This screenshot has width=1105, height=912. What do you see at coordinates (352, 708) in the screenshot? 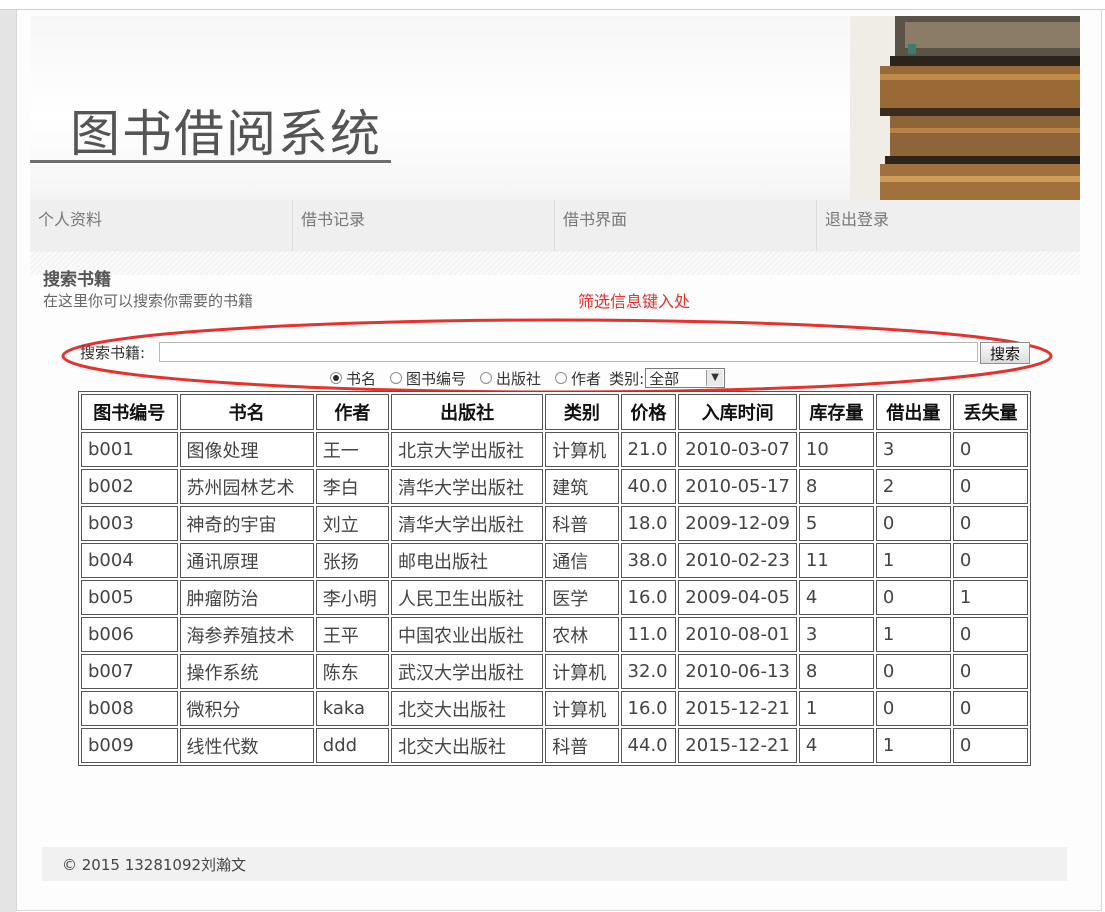
I see `table-cell: kaka` at bounding box center [352, 708].